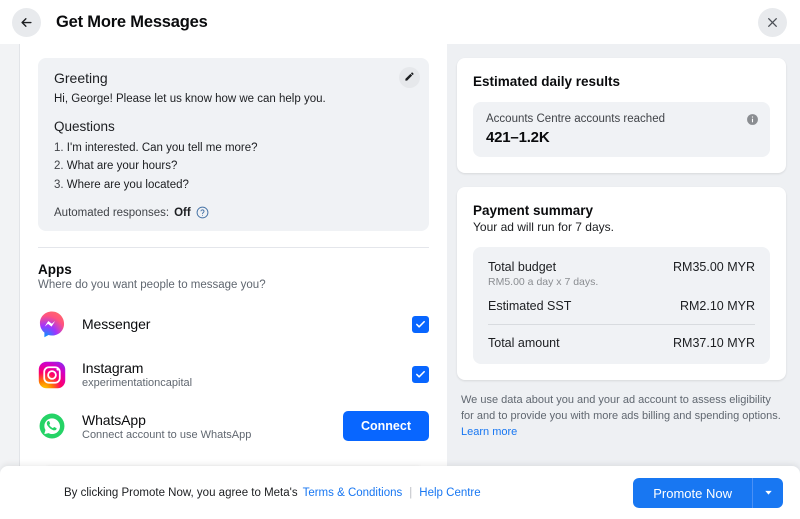  Describe the element at coordinates (714, 267) in the screenshot. I see `payment-row-value: RM35.00 MYR` at that location.